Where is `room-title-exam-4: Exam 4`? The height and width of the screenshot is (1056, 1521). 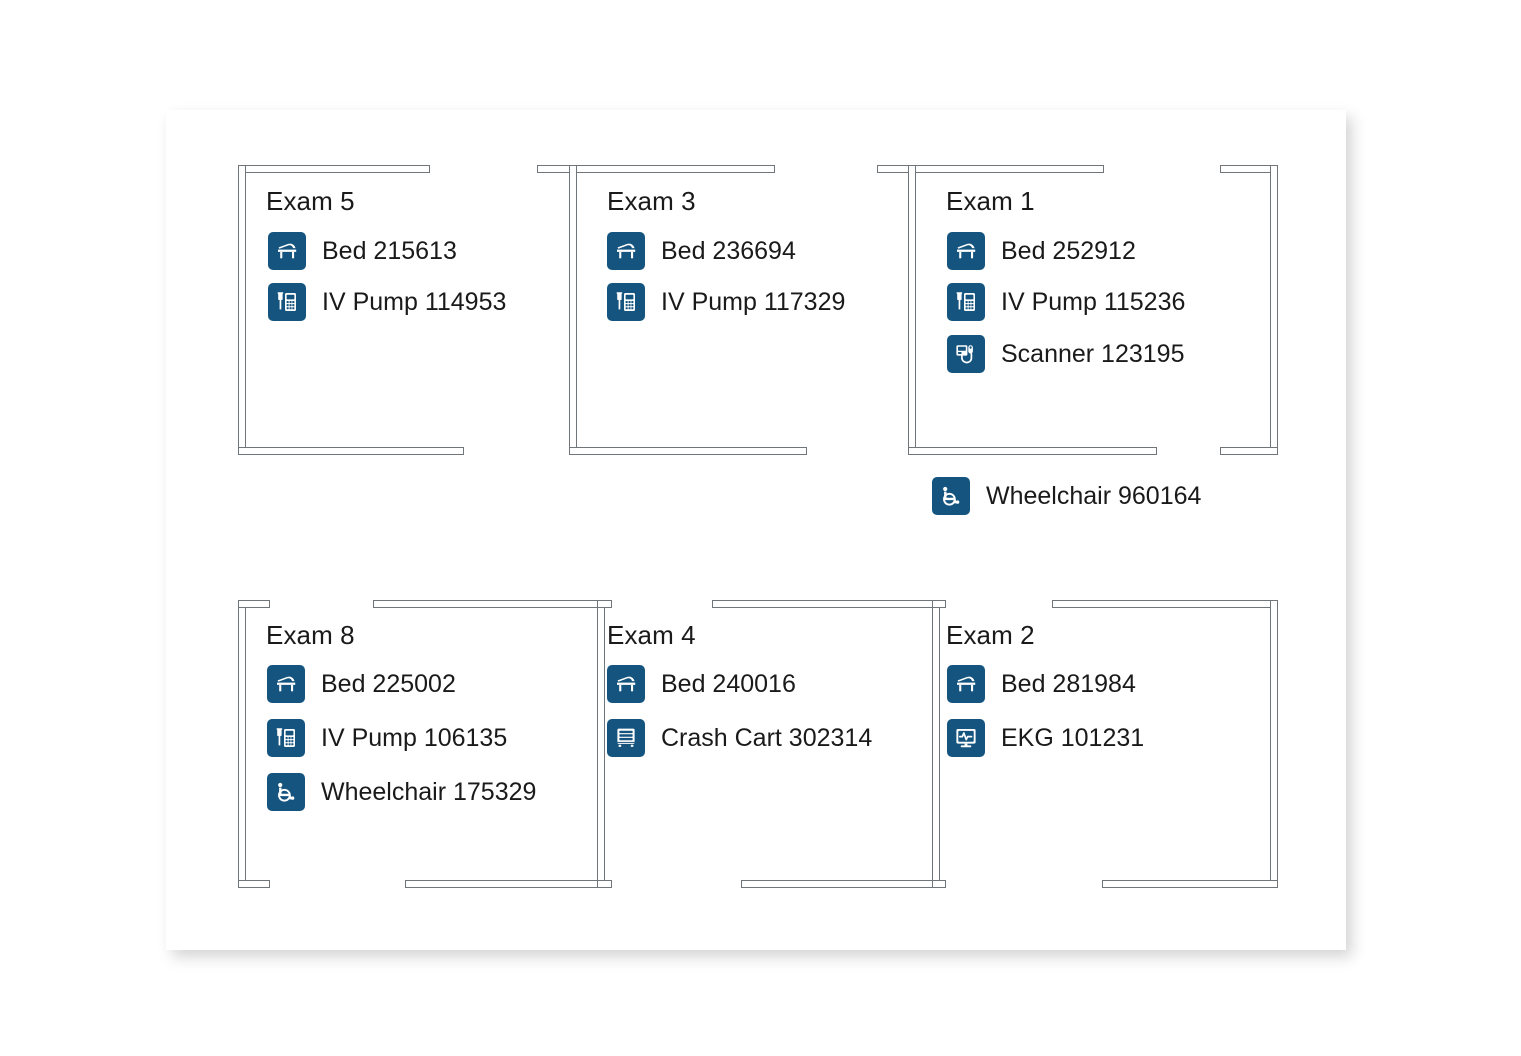 room-title-exam-4: Exam 4 is located at coordinates (651, 635).